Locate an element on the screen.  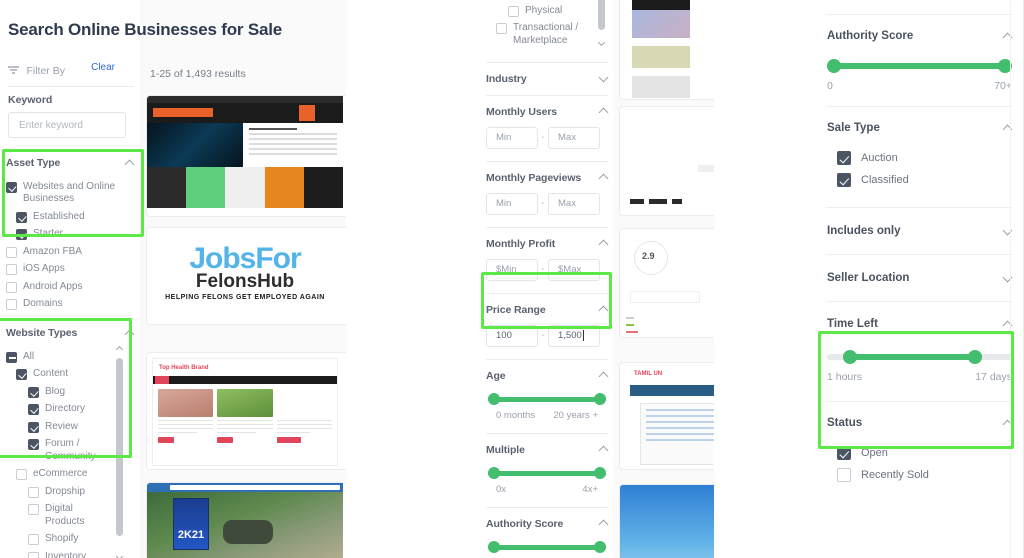
website-types-scrollbar-continued is located at coordinates (601, 23).